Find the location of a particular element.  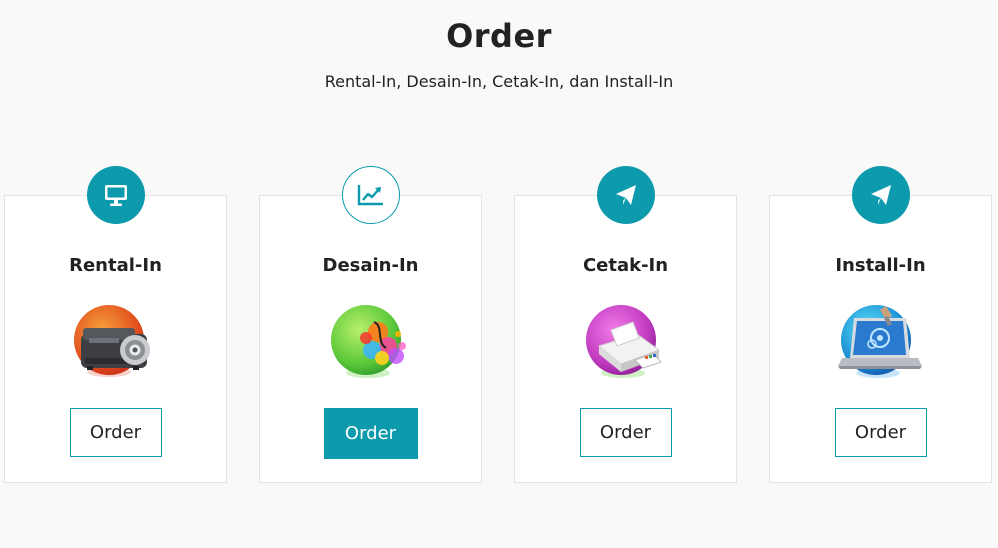

paint-splash-illustration is located at coordinates (371, 342).